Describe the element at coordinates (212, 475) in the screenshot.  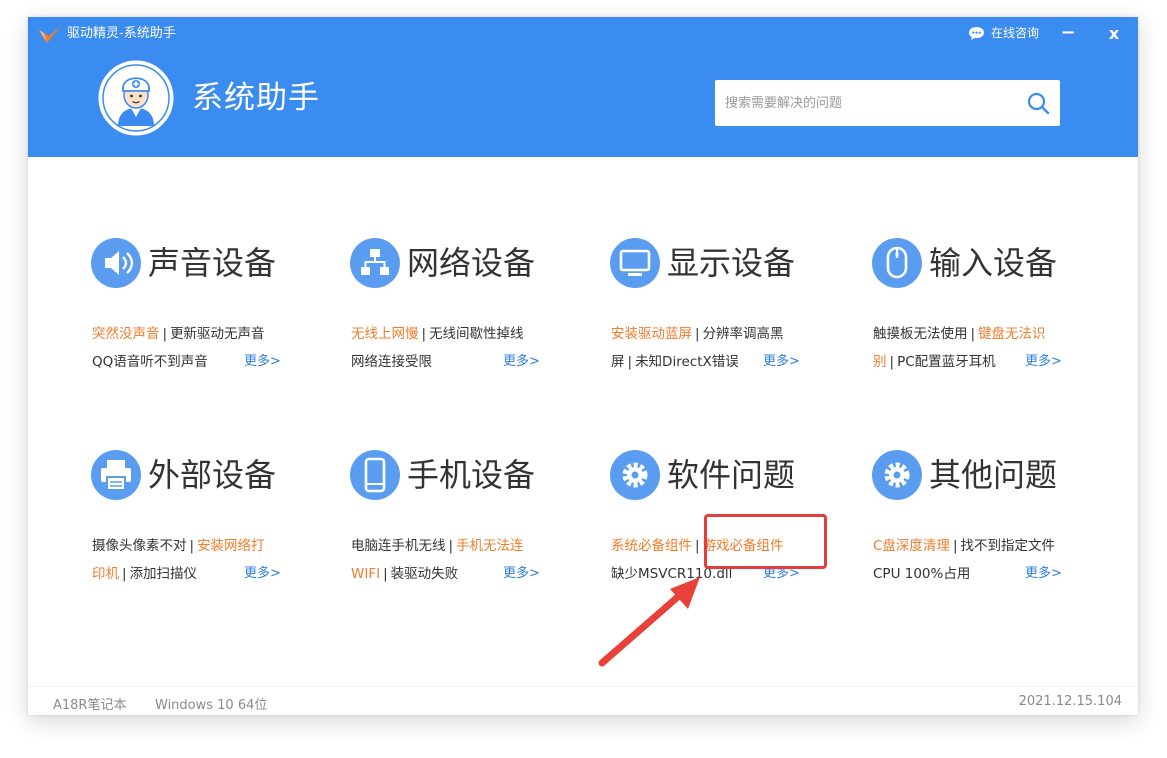
I see `category-title: 外部设备` at that location.